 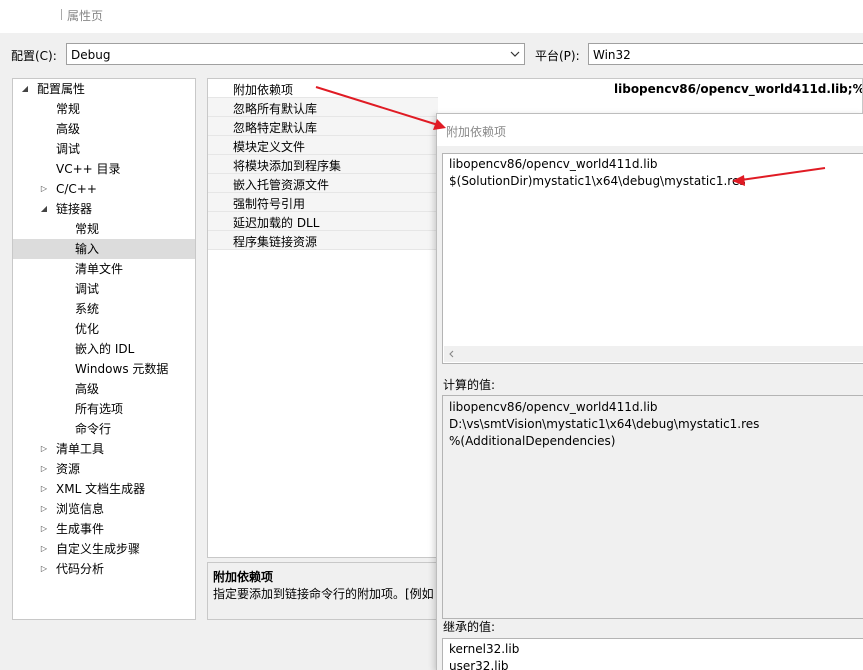 What do you see at coordinates (68, 129) in the screenshot?
I see `tree-item-label: 高级` at bounding box center [68, 129].